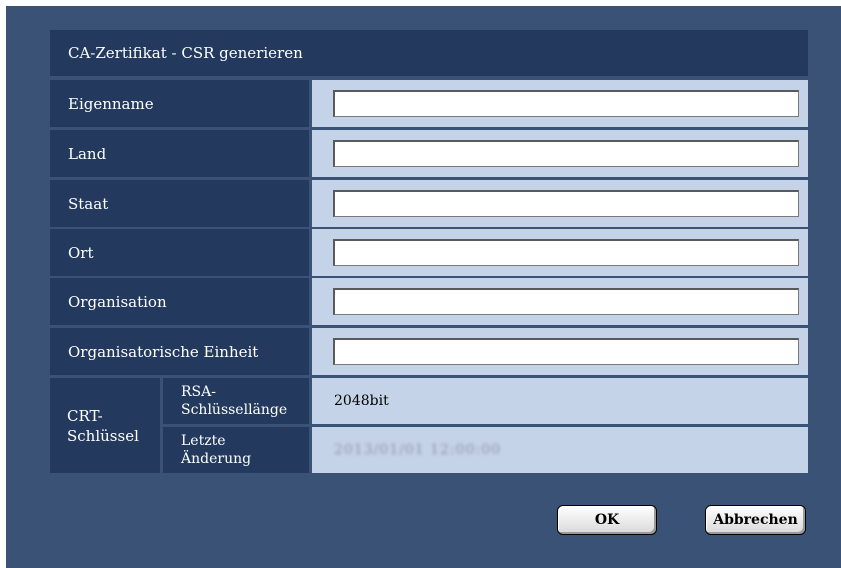  Describe the element at coordinates (560, 401) in the screenshot. I see `rsa-key-length-value: 2048bit` at that location.